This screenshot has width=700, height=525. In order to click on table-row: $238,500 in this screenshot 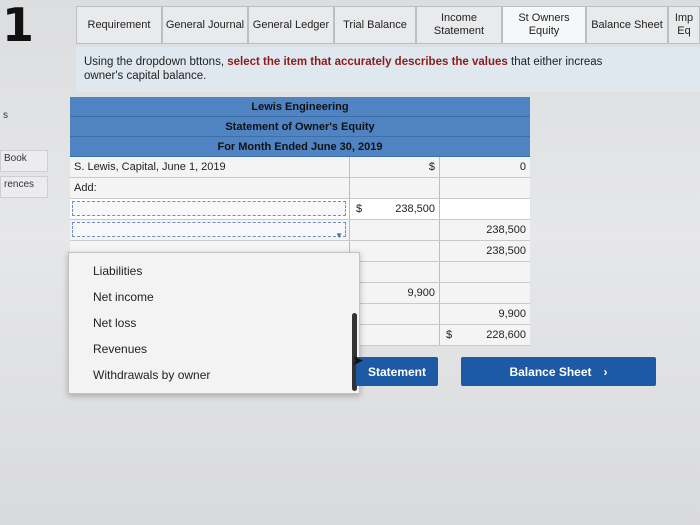, I will do `click(300, 209)`.